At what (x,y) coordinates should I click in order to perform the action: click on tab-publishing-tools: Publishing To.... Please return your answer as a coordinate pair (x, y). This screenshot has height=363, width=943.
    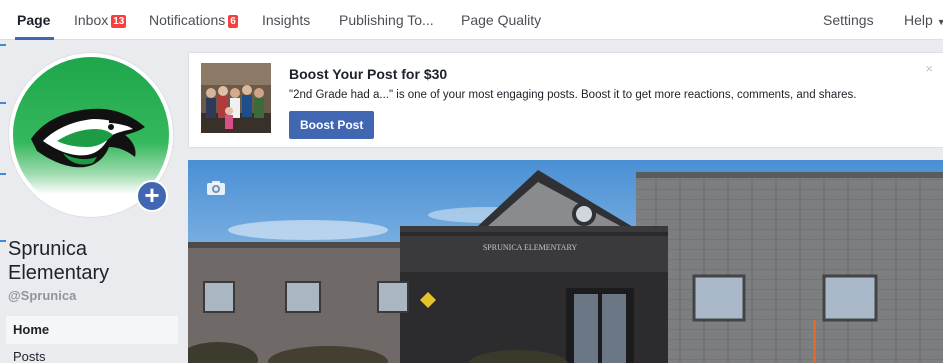
    Looking at the image, I should click on (386, 20).